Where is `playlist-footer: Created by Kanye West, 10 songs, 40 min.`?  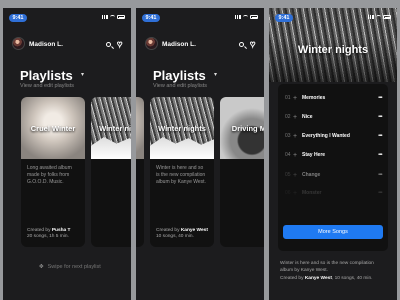
playlist-footer: Created by Kanye West, 10 songs, 40 min. is located at coordinates (326, 278).